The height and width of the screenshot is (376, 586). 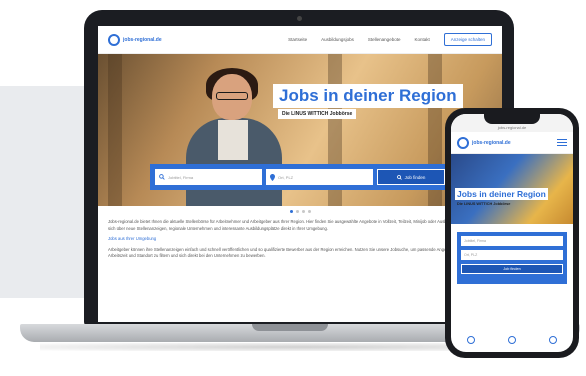 What do you see at coordinates (512, 269) in the screenshot?
I see `phone-search-button: Job finden` at bounding box center [512, 269].